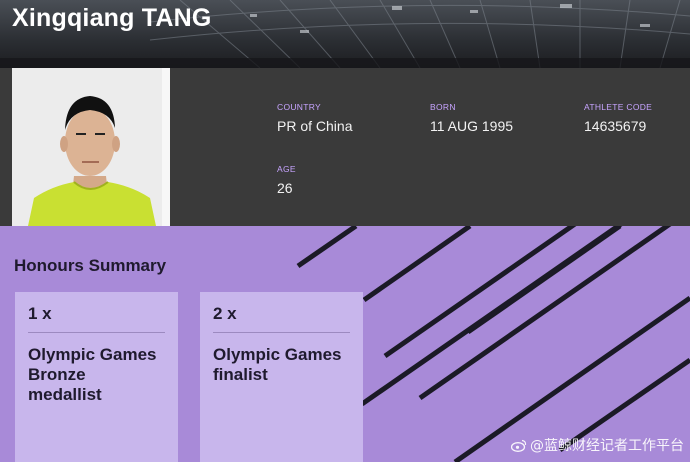  I want to click on weibo-watermark: @蓝鲸财经记者工作平台, so click(597, 445).